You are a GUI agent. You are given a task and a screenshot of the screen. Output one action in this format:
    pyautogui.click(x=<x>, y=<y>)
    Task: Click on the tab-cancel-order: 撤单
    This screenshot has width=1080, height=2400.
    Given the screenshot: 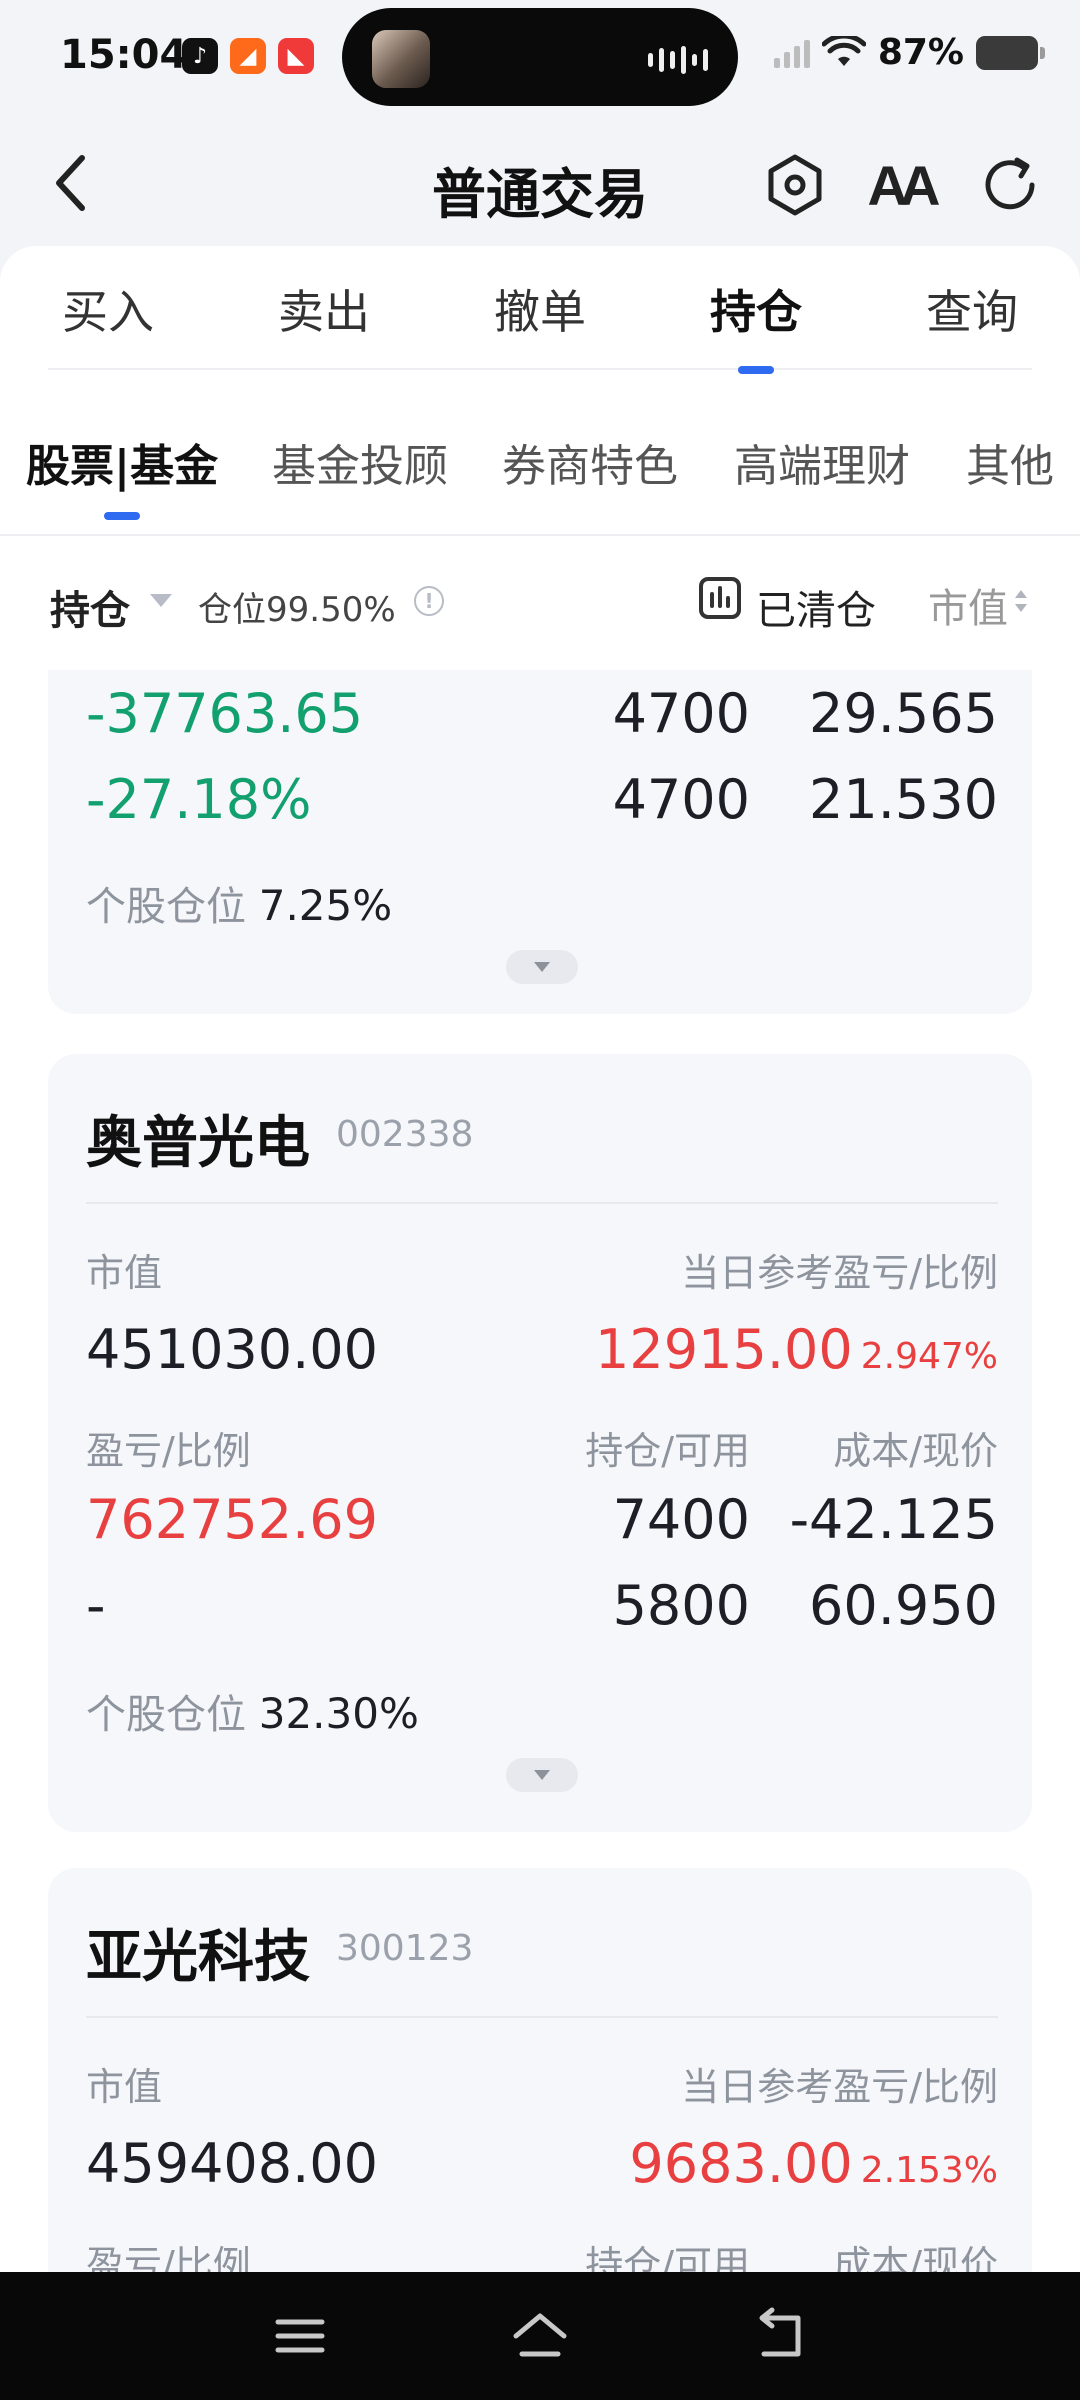 What is the action you would take?
    pyautogui.click(x=540, y=309)
    